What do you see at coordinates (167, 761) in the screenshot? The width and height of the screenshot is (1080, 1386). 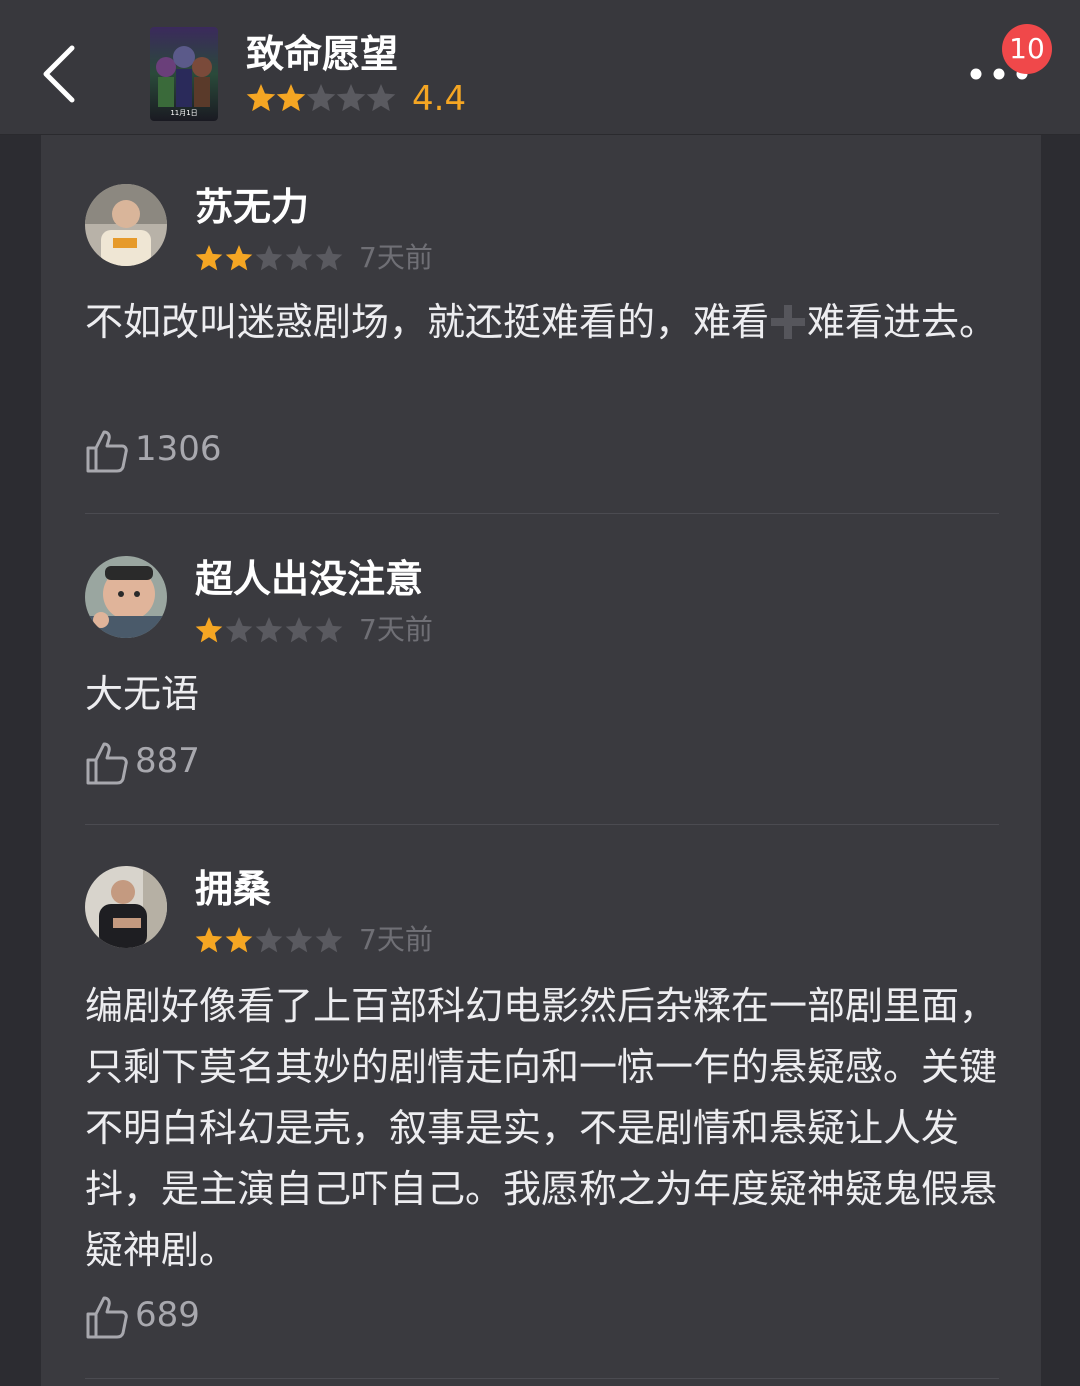 I see `like-count: 887` at bounding box center [167, 761].